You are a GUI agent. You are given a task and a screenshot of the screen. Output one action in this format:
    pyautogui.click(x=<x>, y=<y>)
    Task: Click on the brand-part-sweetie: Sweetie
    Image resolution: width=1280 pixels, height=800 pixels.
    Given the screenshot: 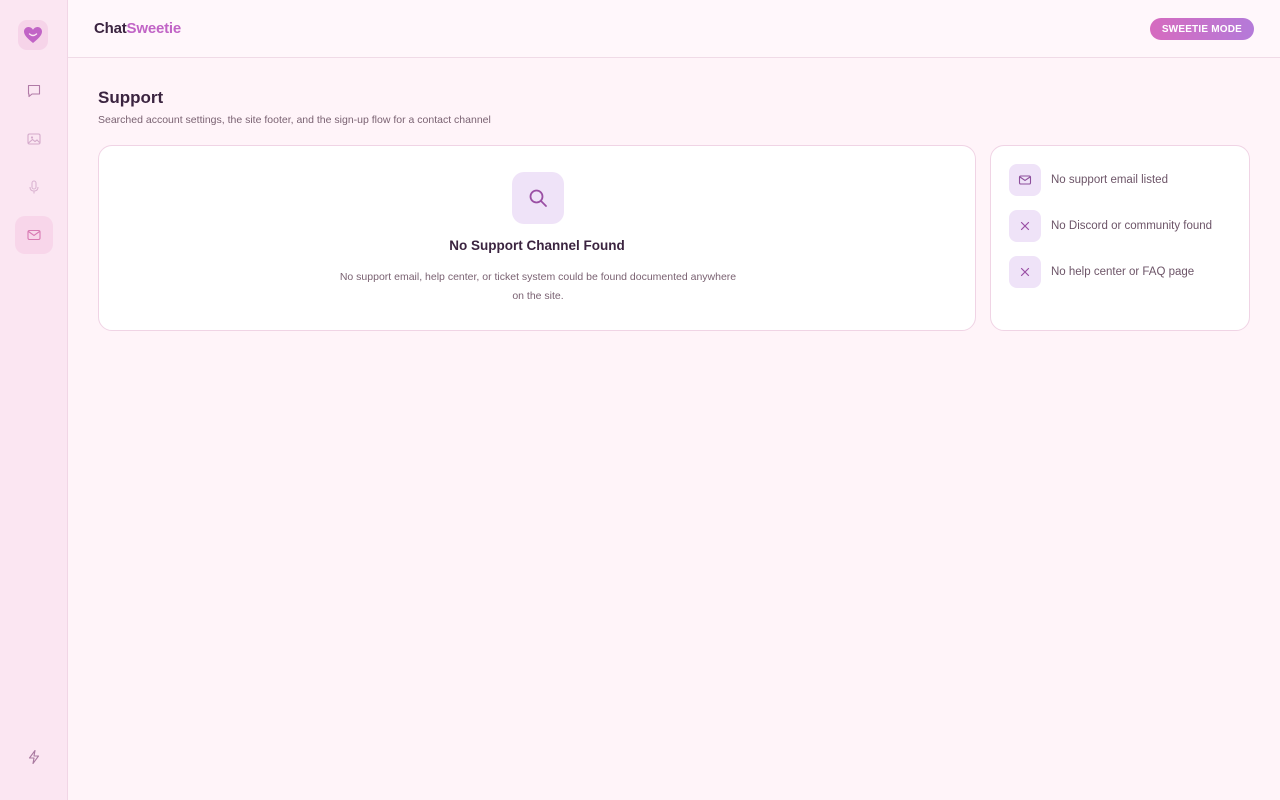 What is the action you would take?
    pyautogui.click(x=154, y=28)
    